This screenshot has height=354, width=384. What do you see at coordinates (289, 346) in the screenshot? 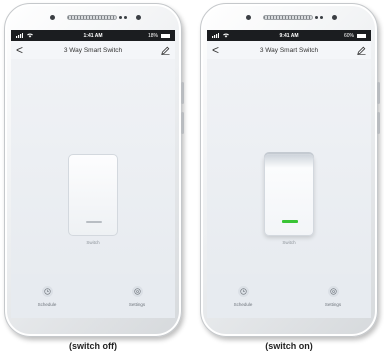
I see `caption-switch-on: (switch on)` at bounding box center [289, 346].